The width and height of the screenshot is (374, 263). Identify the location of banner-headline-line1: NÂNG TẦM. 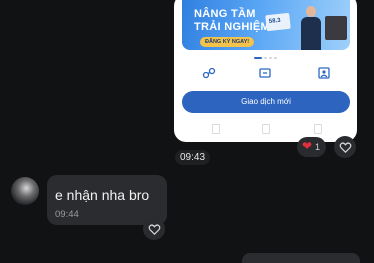
(225, 14).